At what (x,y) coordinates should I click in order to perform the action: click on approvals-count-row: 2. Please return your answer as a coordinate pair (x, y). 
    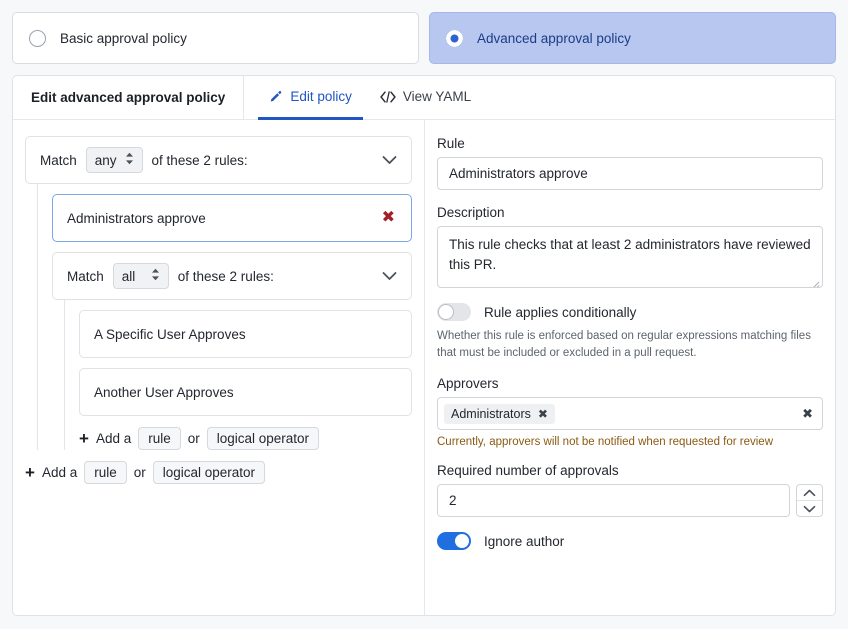
    Looking at the image, I should click on (630, 501).